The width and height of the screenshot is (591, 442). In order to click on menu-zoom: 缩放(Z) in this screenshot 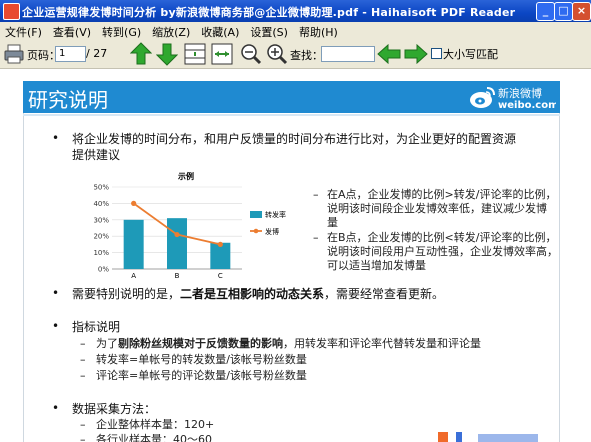, I will do `click(171, 31)`.